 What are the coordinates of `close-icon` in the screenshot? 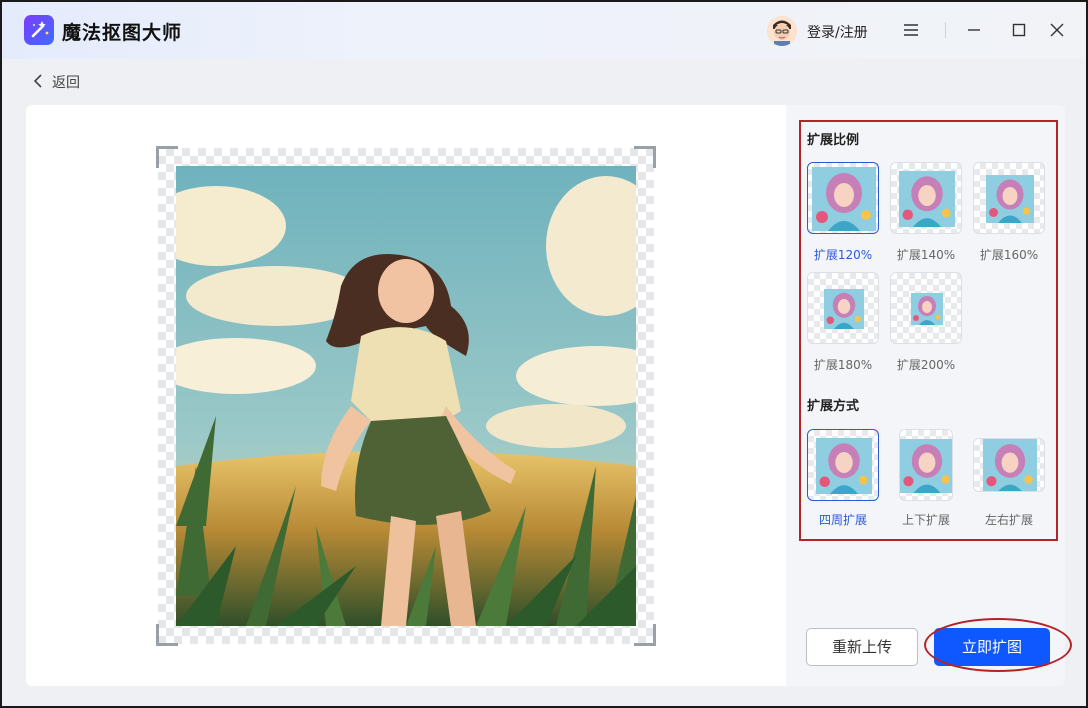 It's located at (1057, 30).